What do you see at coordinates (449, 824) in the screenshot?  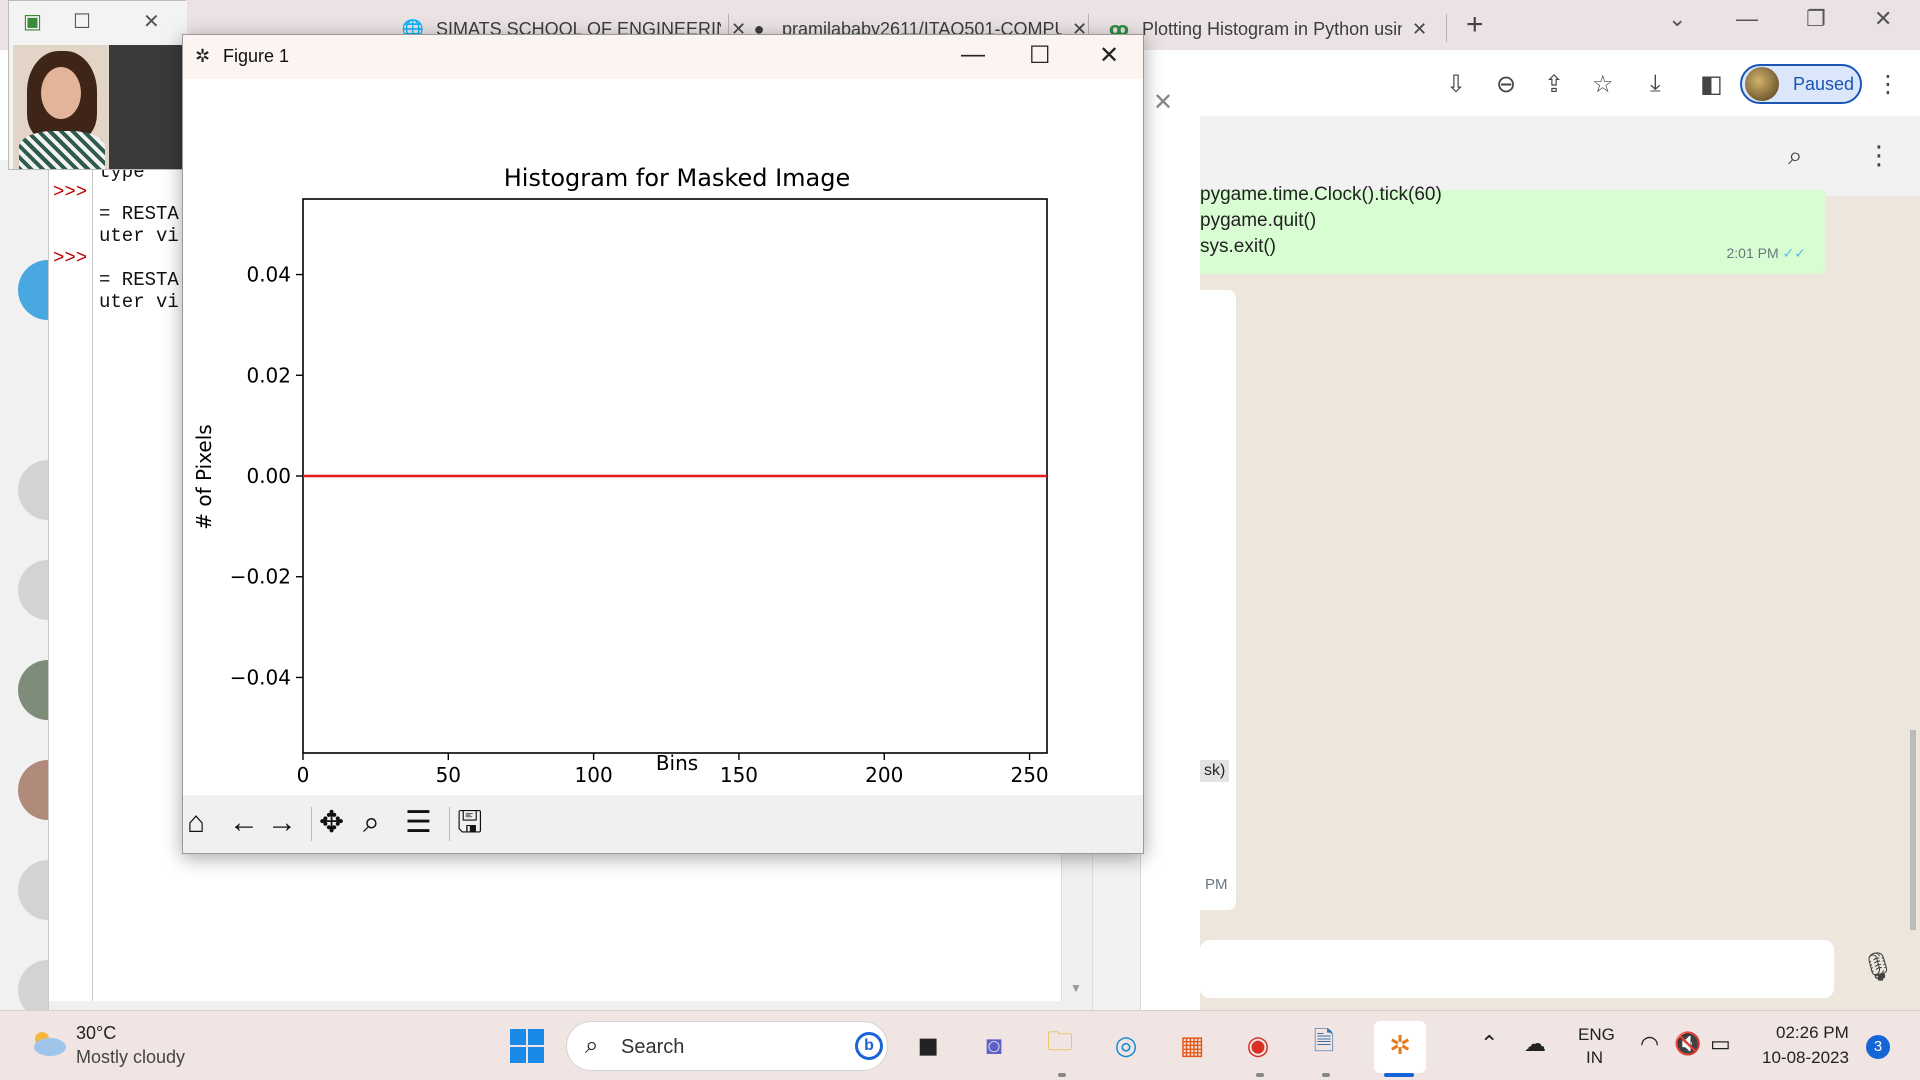 I see `toolbar-separator` at bounding box center [449, 824].